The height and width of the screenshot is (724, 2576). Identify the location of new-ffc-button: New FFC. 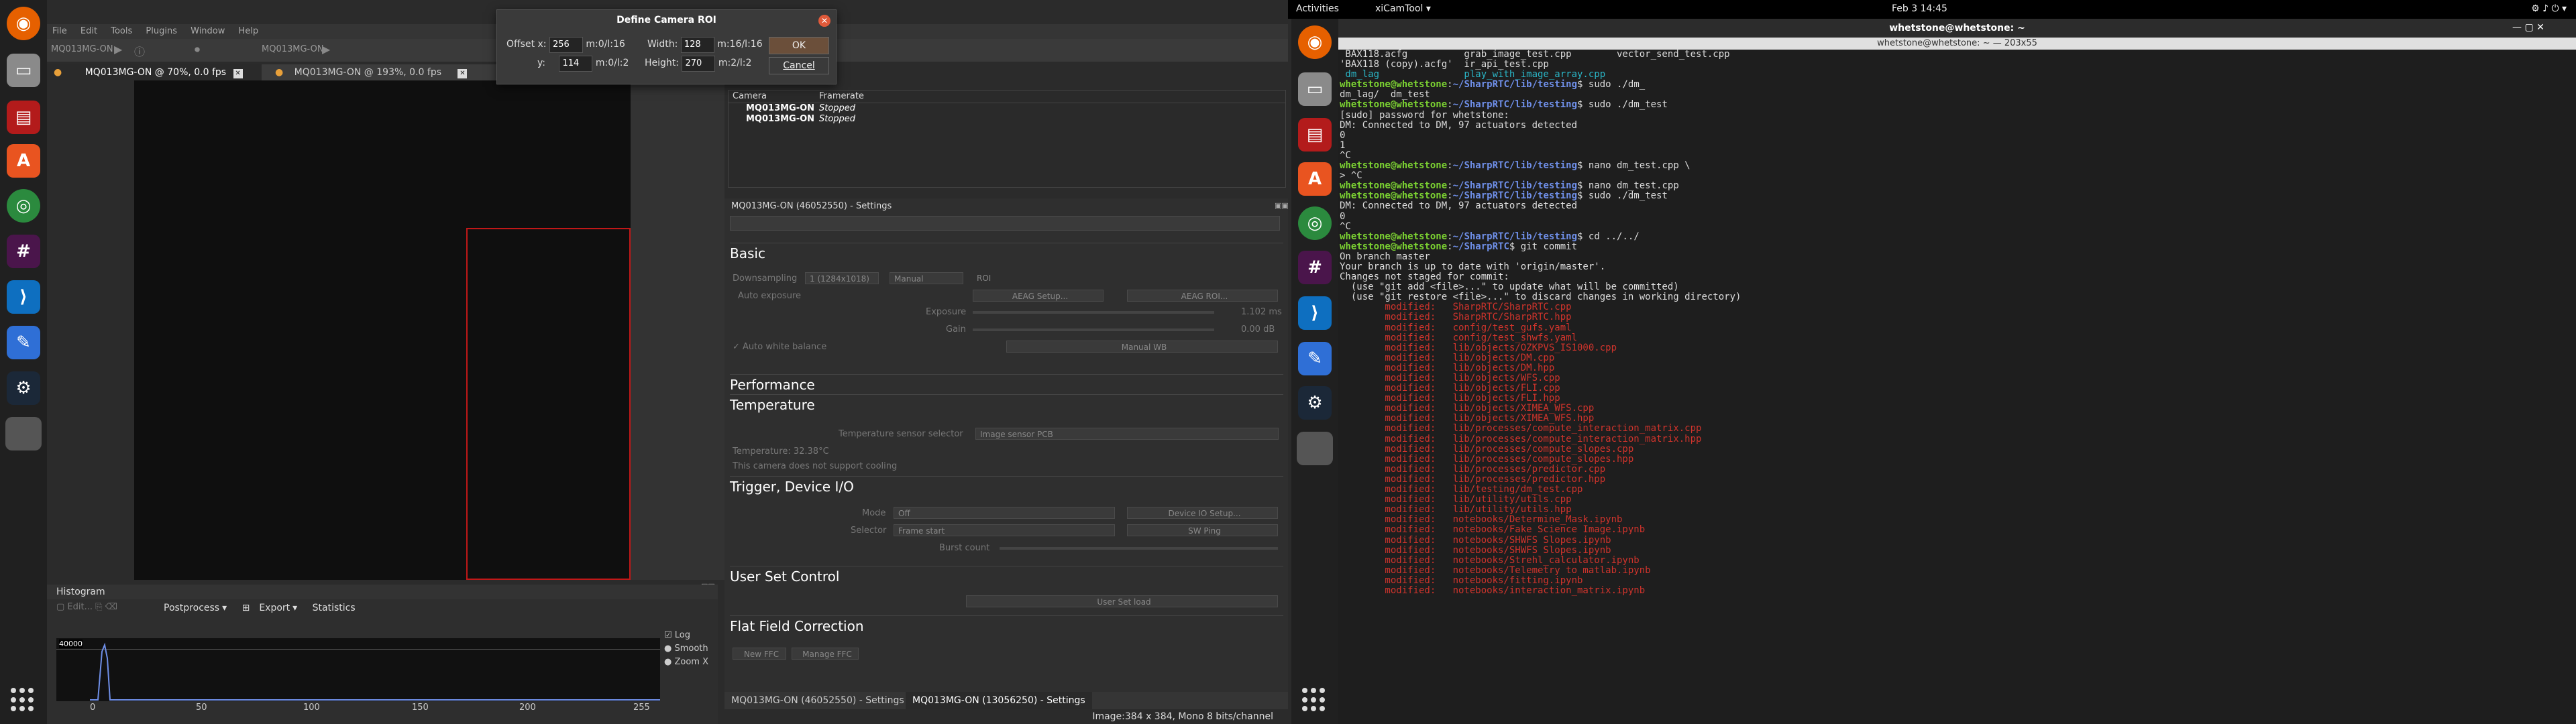
(759, 654).